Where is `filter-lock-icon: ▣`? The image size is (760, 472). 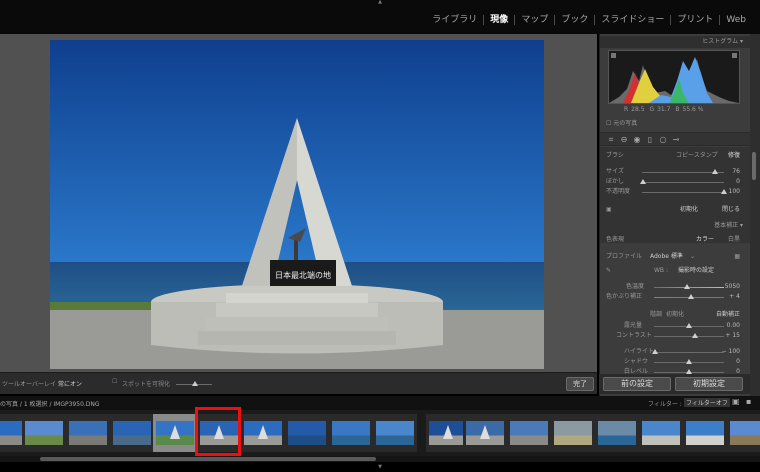 filter-lock-icon: ▣ is located at coordinates (736, 401).